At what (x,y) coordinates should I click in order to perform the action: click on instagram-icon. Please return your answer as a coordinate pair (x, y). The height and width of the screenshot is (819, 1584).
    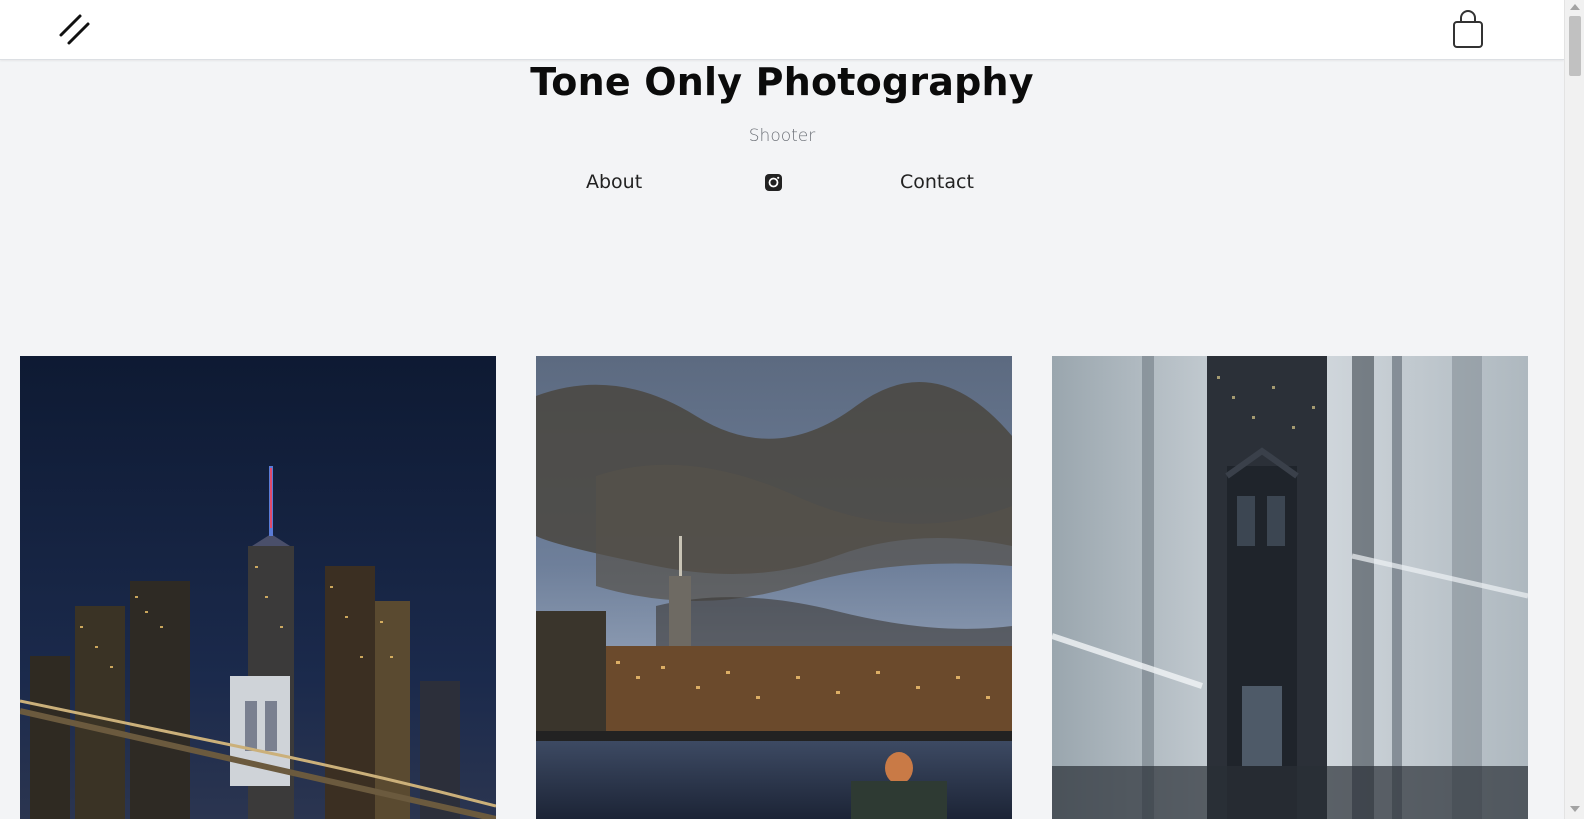
    Looking at the image, I should click on (773, 182).